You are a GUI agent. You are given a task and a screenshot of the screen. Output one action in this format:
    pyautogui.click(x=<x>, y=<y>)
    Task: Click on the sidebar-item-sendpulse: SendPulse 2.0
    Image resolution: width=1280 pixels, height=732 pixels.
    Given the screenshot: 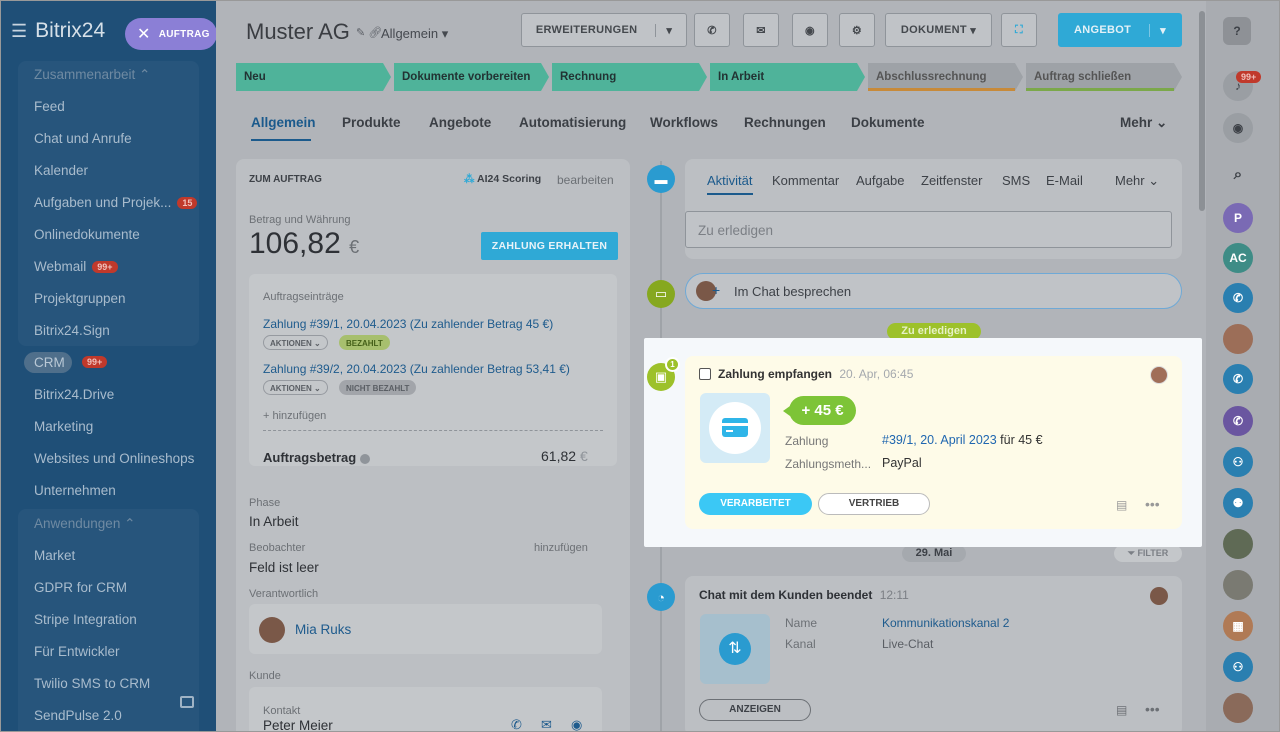 What is the action you would take?
    pyautogui.click(x=78, y=715)
    